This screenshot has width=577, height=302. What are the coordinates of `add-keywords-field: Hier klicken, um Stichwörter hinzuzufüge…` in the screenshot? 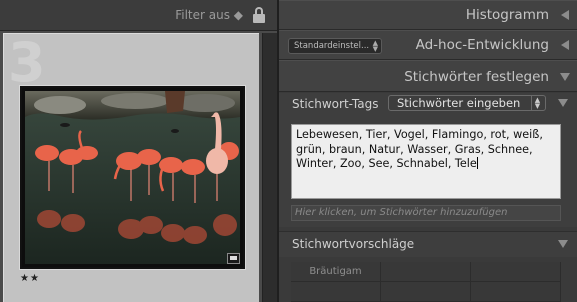 It's located at (426, 213).